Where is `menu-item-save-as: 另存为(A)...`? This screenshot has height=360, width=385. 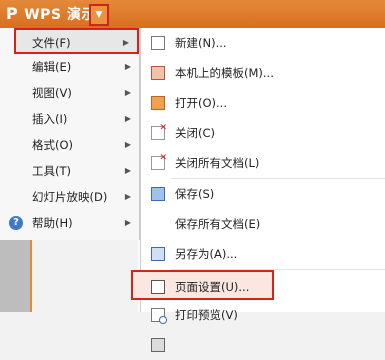 menu-item-save-as: 另存为(A)... is located at coordinates (263, 254).